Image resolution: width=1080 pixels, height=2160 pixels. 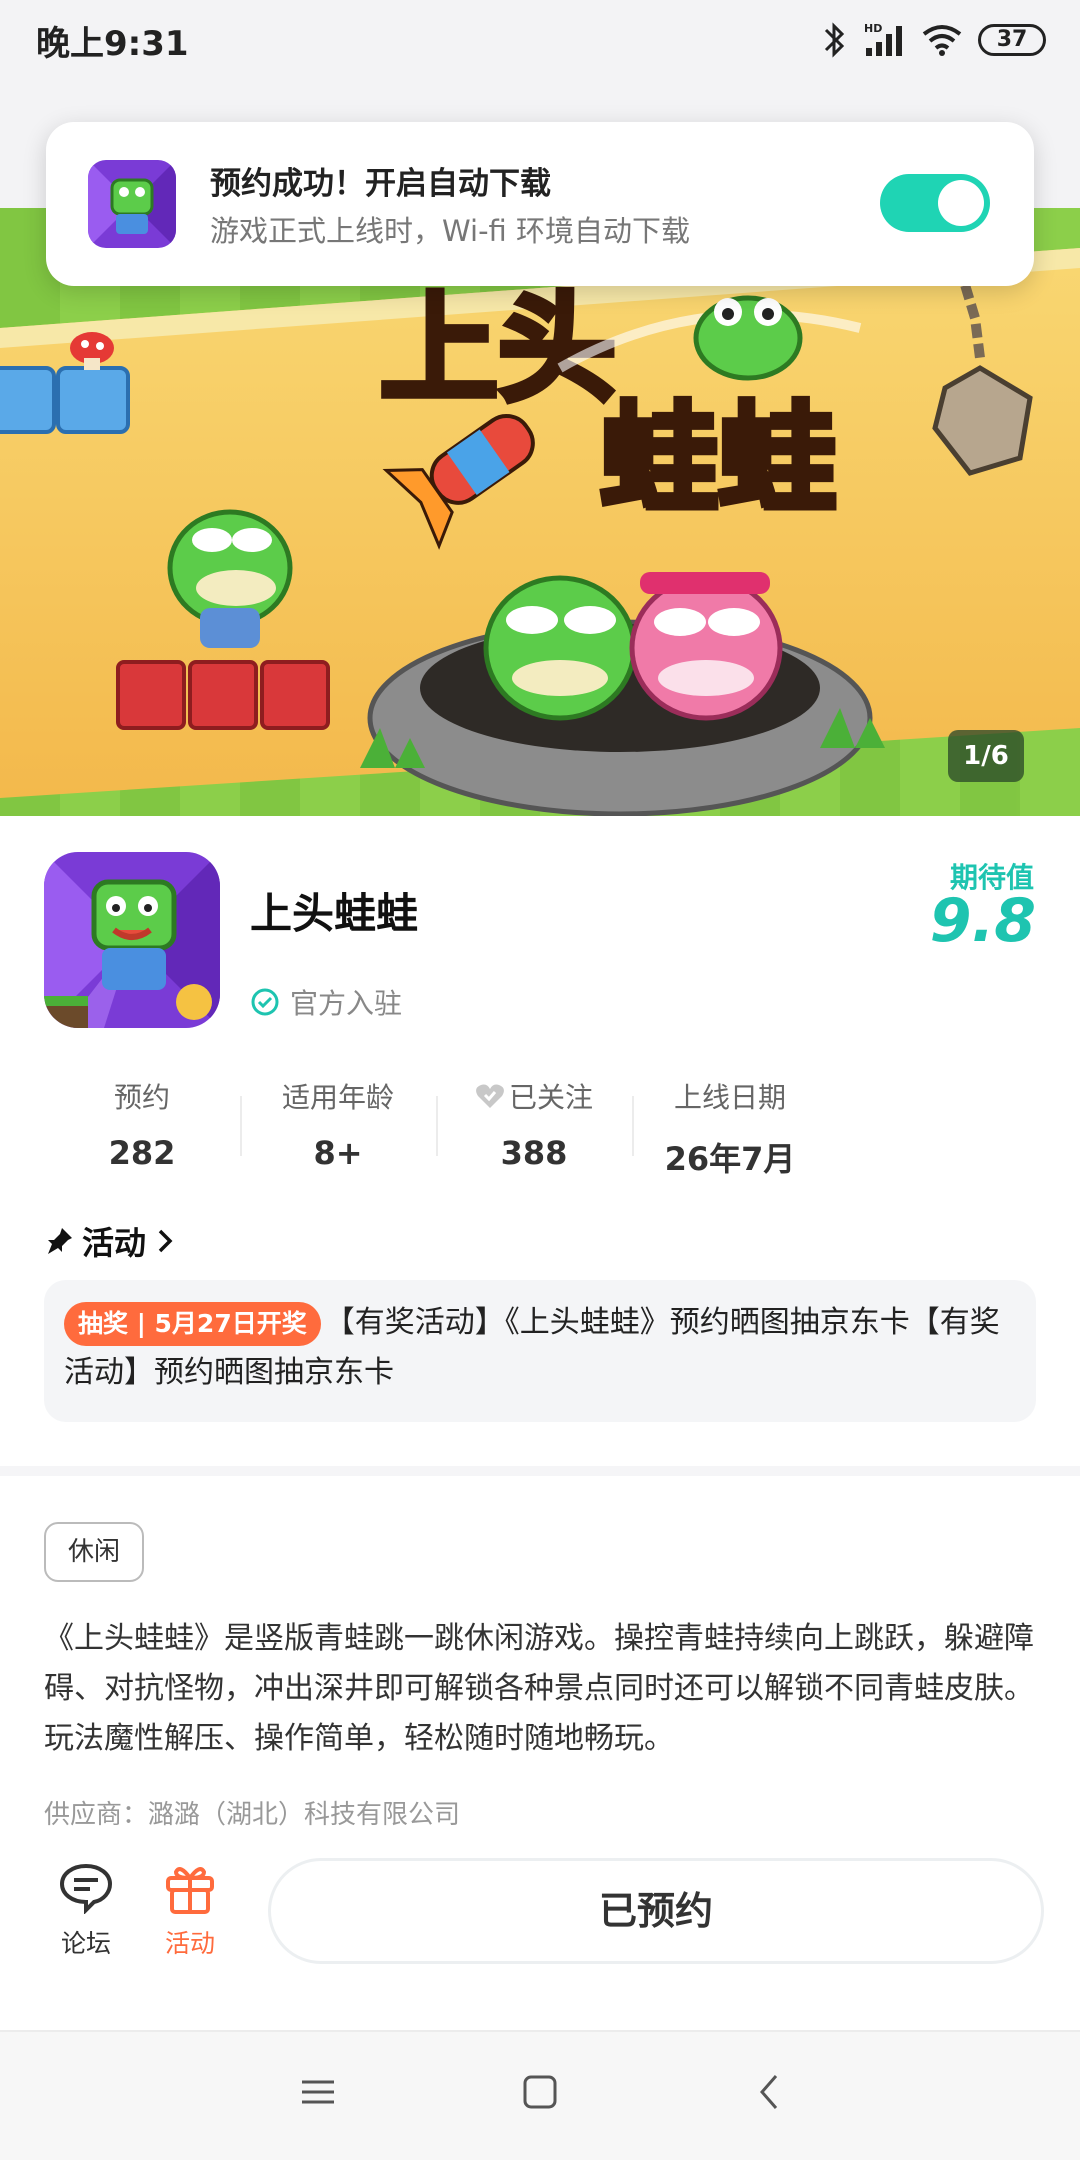 I want to click on signal-icon: HD, so click(x=883, y=39).